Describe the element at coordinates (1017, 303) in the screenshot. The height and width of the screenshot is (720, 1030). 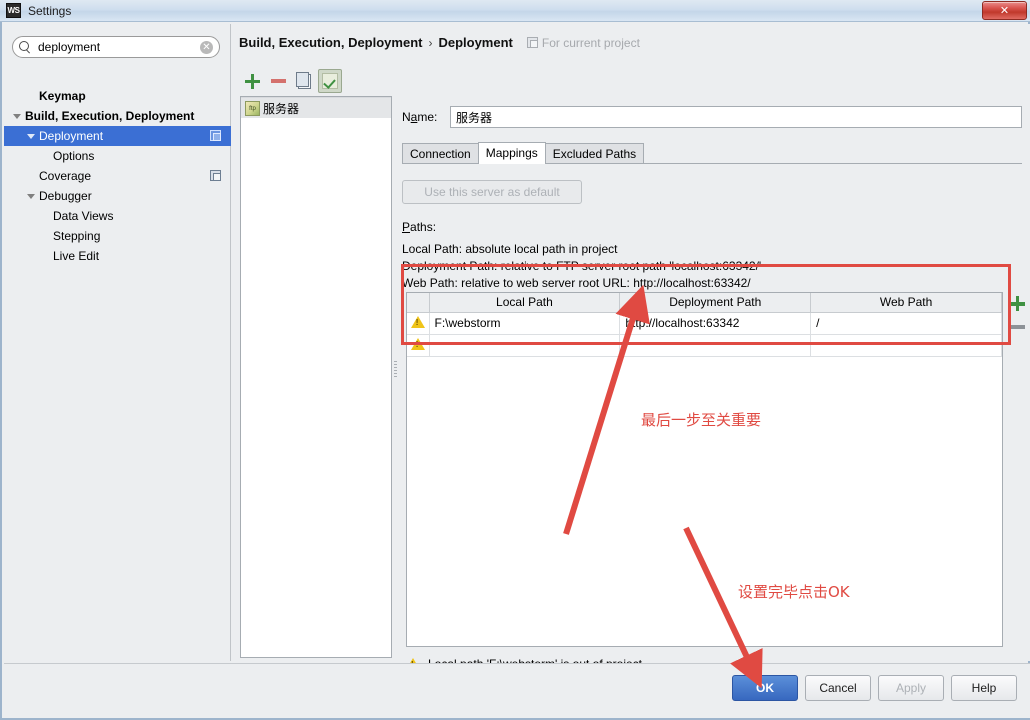
I see `add-mapping-button` at that location.